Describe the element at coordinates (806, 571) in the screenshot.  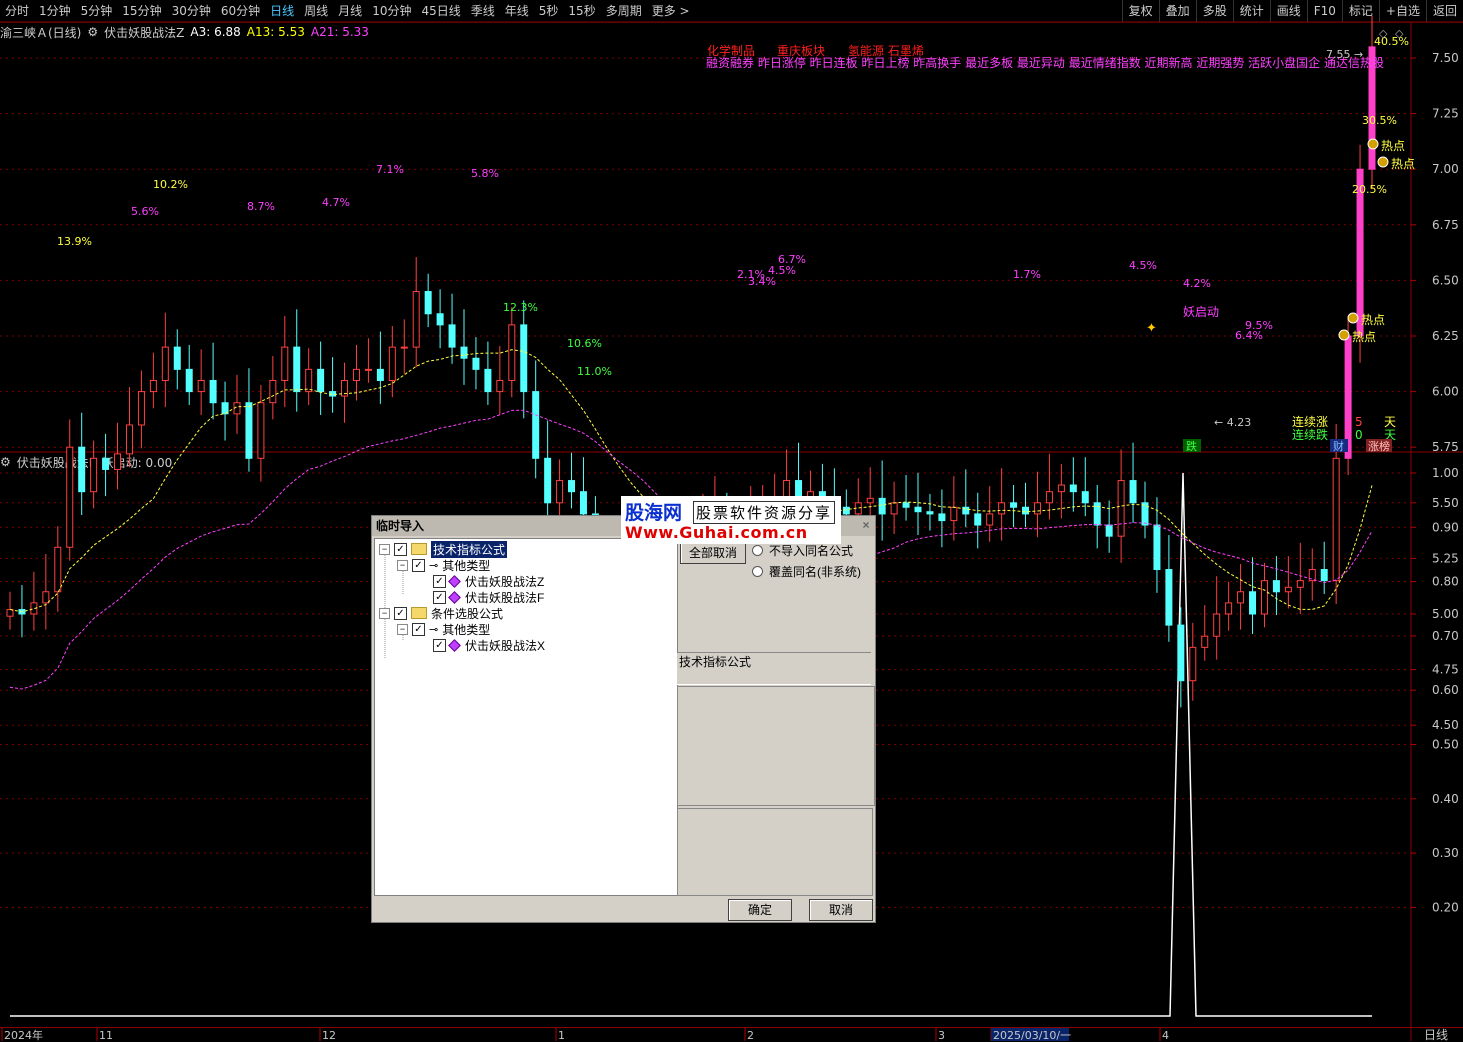
I see `radio-overwrite: 覆盖同名(非系统)` at that location.